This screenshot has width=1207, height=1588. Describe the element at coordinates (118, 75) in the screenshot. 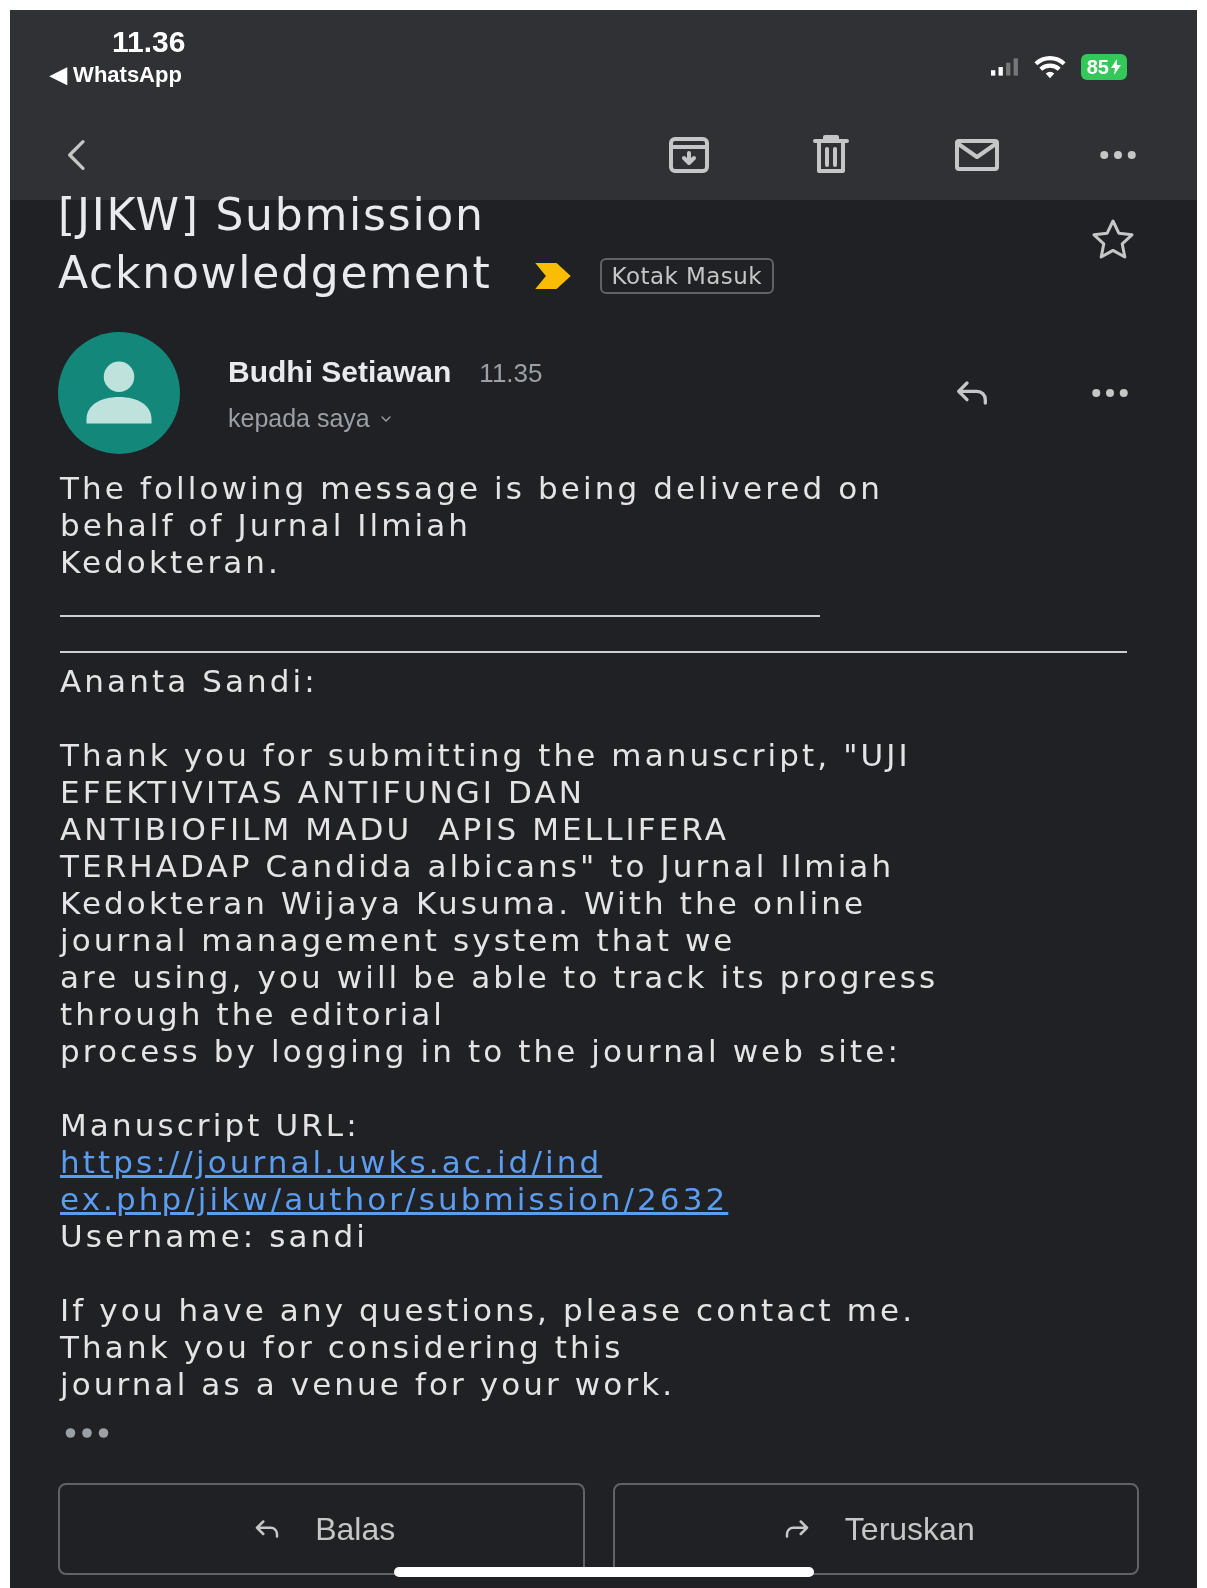

I see `back-to-app-link: ◀ WhatsApp` at that location.